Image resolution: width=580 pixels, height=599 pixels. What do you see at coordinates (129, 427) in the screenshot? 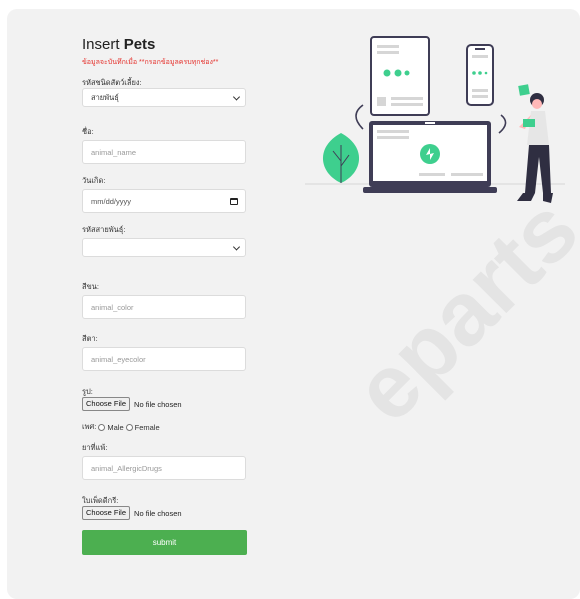
I see `female-radio` at bounding box center [129, 427].